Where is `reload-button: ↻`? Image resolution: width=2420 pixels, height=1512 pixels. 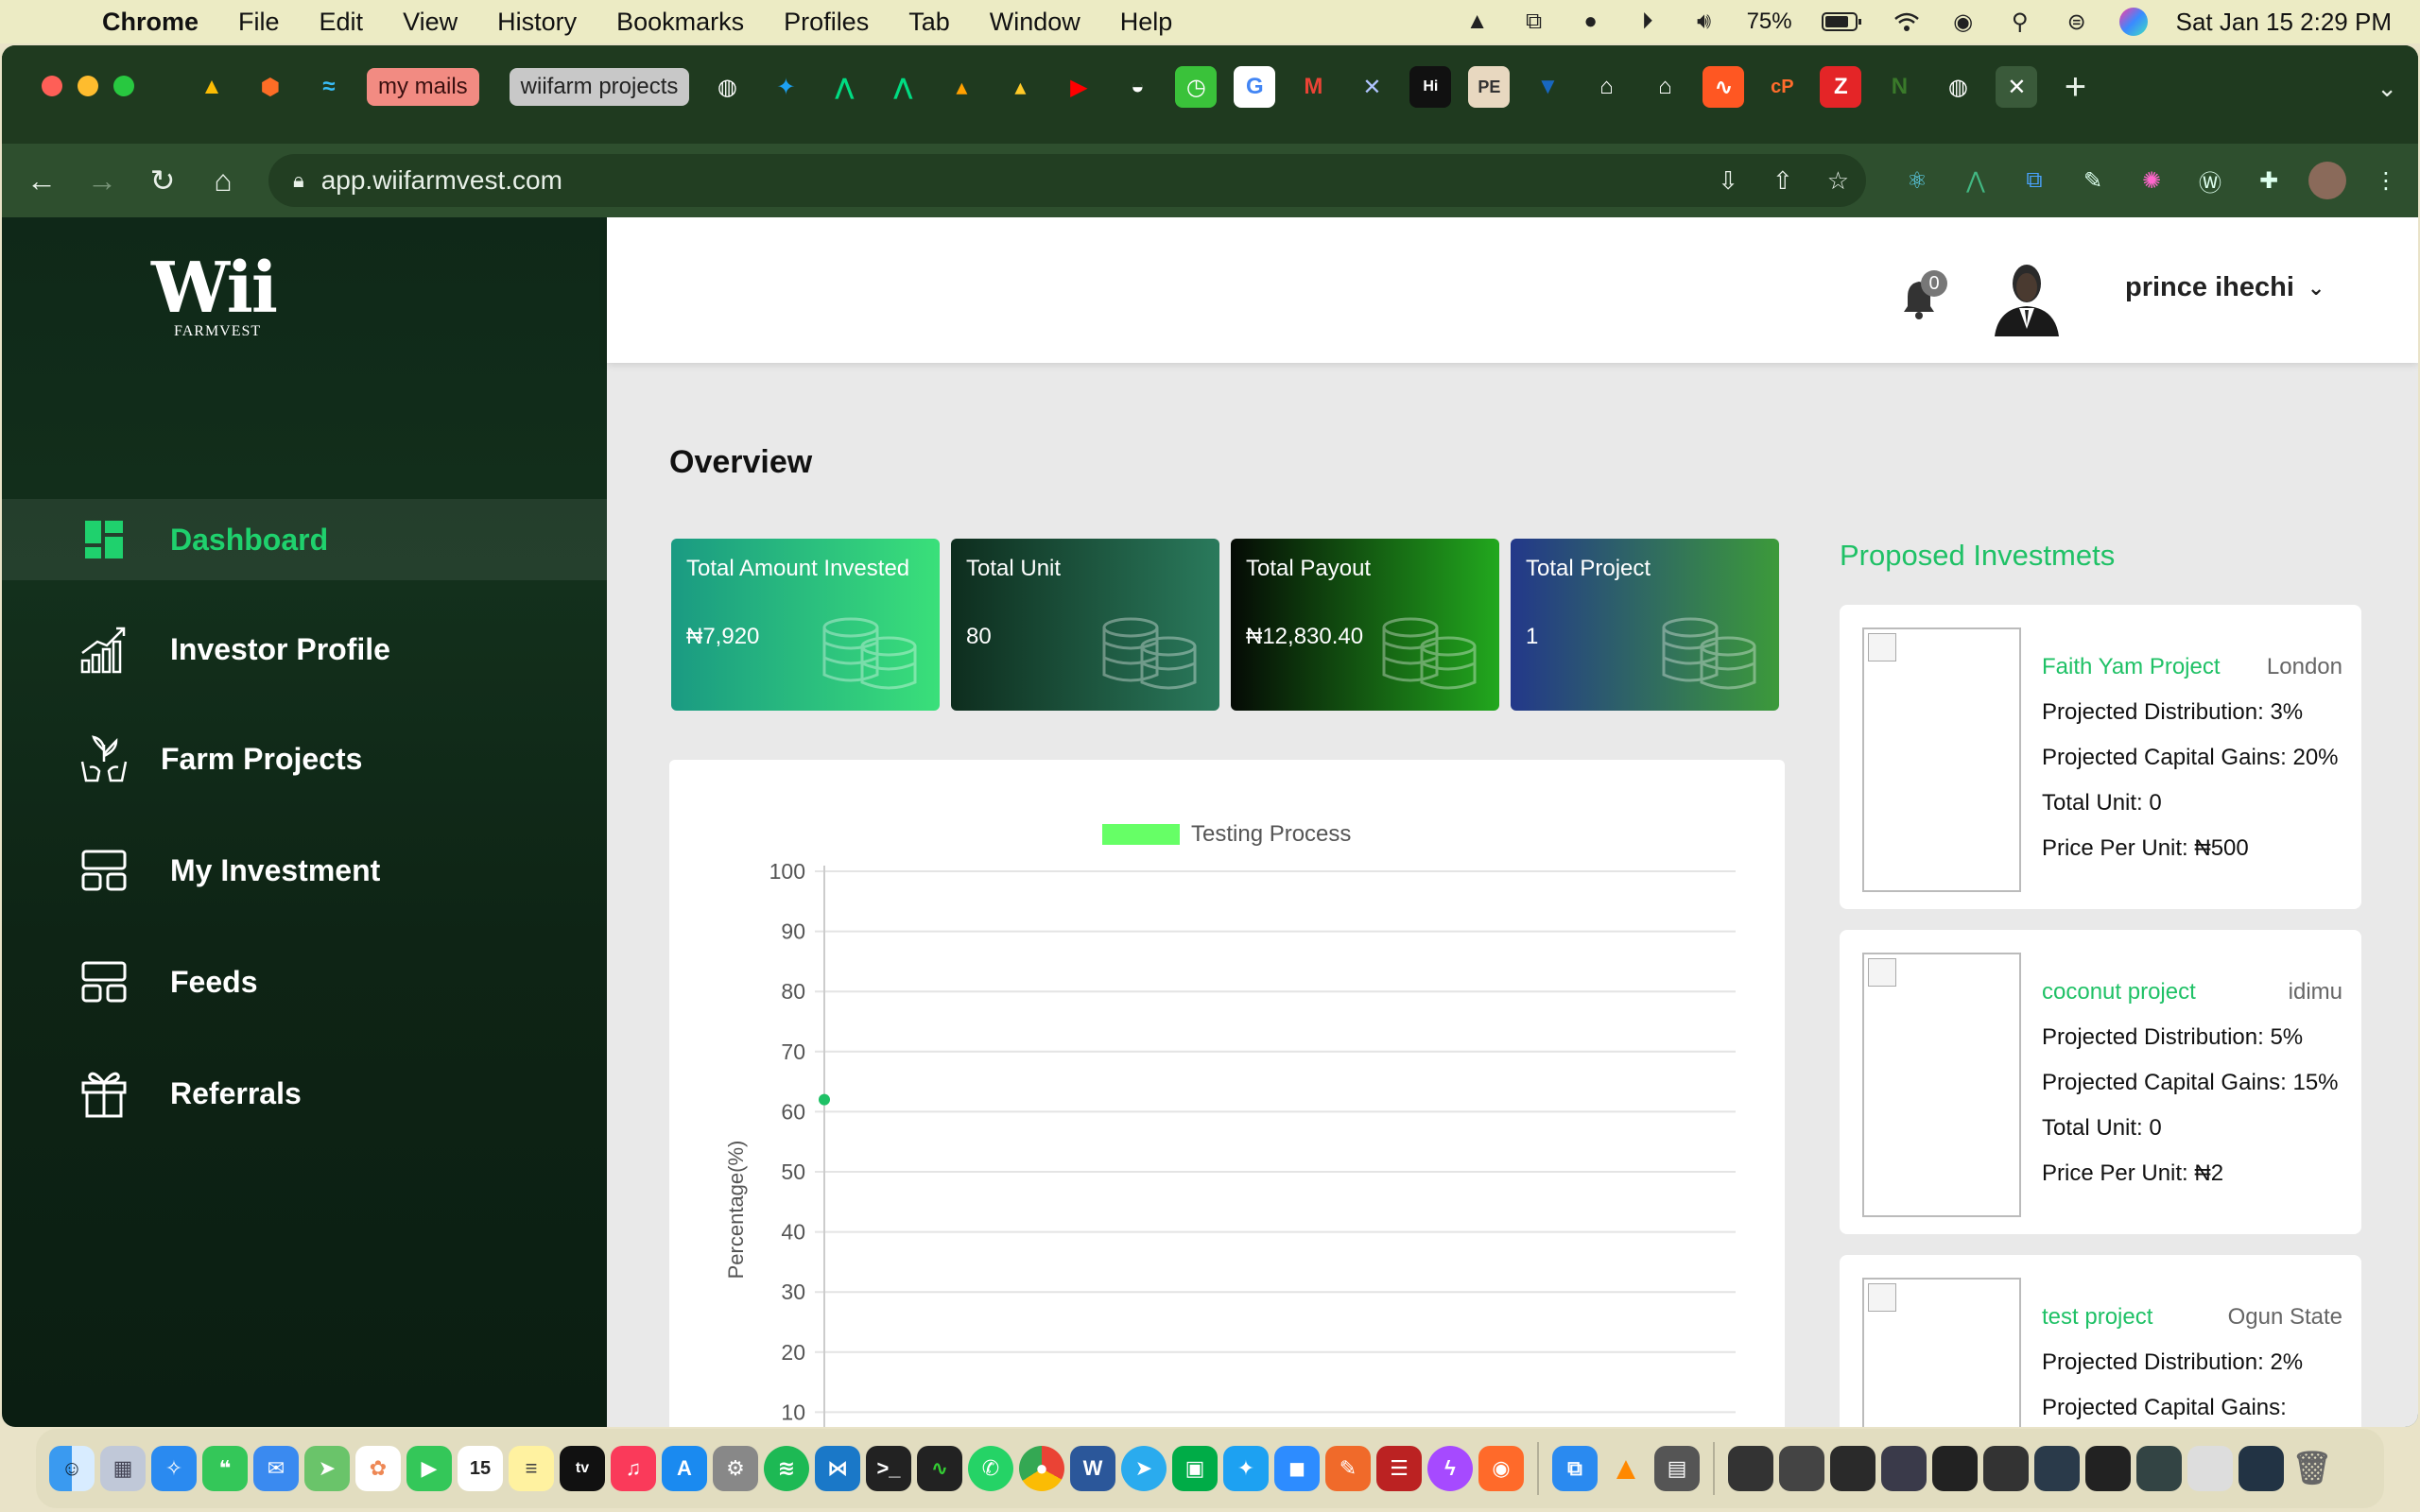 reload-button: ↻ is located at coordinates (162, 180).